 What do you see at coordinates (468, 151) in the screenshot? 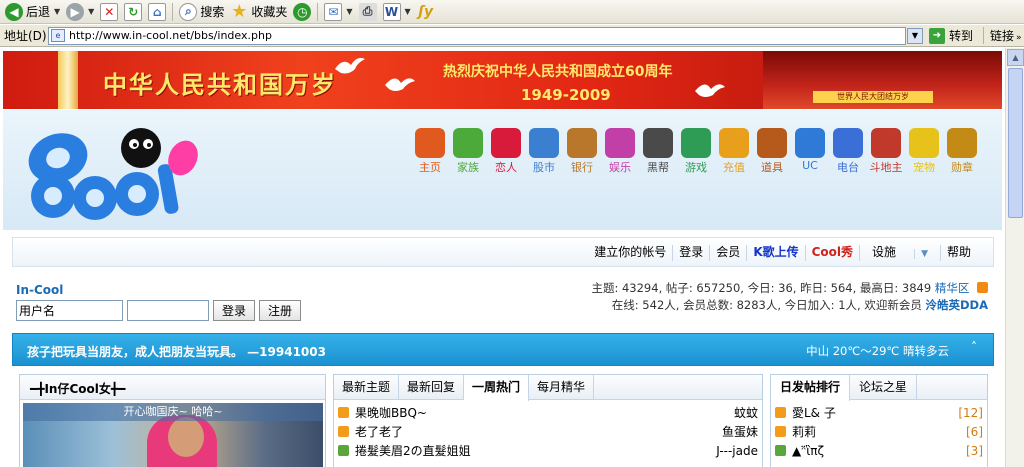
I see `nav-icon-1: 家族` at bounding box center [468, 151].